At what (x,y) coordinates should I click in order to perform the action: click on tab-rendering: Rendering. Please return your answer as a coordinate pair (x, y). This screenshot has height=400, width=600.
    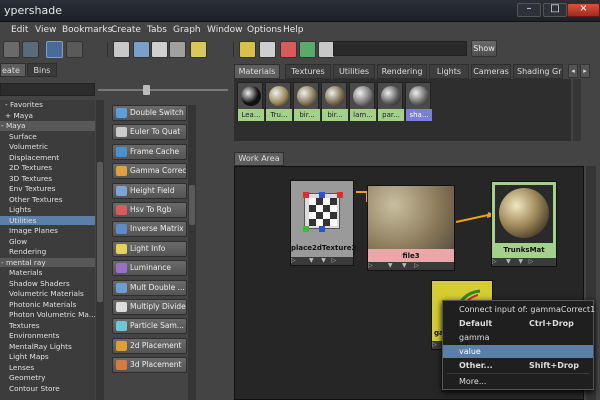
    Looking at the image, I should click on (402, 71).